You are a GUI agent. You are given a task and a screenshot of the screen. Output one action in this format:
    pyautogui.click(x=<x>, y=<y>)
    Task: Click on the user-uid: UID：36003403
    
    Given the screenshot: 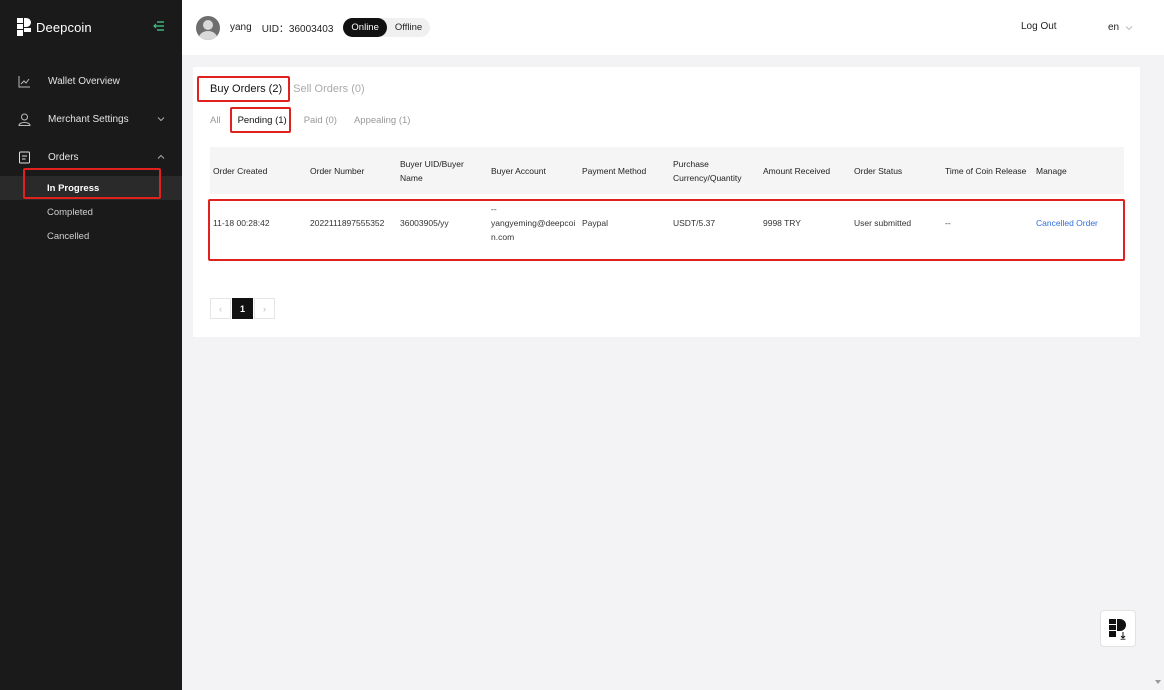 What is the action you would take?
    pyautogui.click(x=297, y=29)
    